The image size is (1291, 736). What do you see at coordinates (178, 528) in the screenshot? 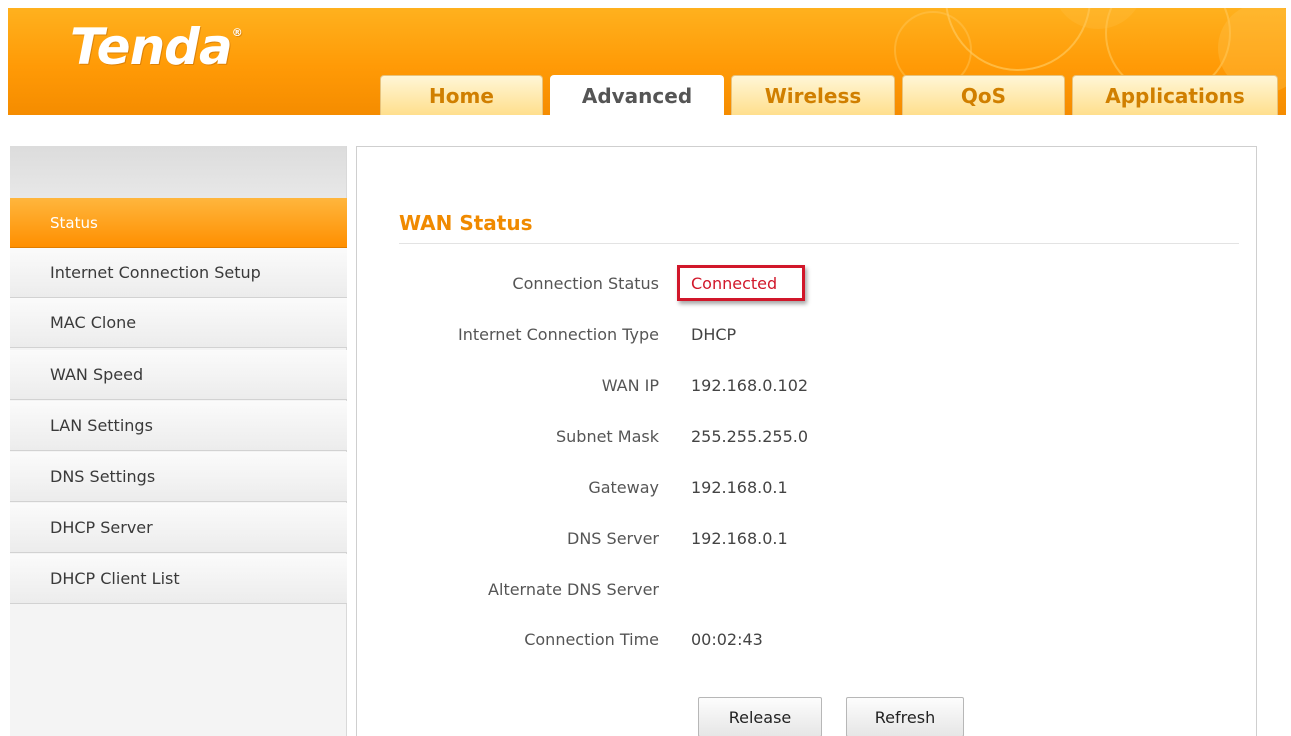
I see `sidebar-item-dhcp-server: DHCP Server` at bounding box center [178, 528].